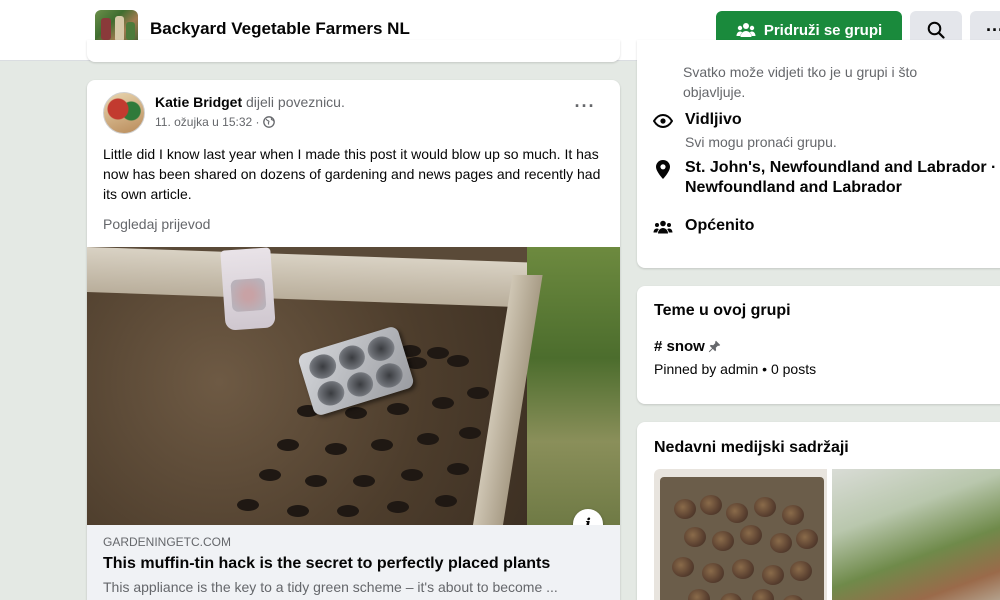 The height and width of the screenshot is (600, 1000). Describe the element at coordinates (745, 131) in the screenshot. I see `visibility-row: Vidljivo Svi mogu pronaći grupu.` at that location.